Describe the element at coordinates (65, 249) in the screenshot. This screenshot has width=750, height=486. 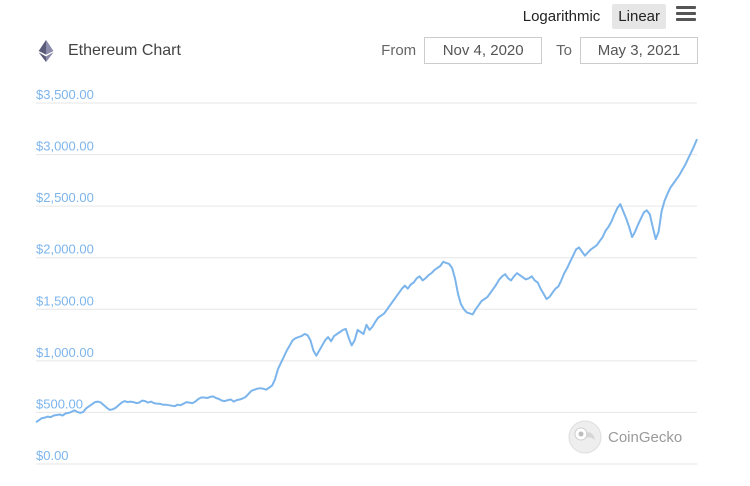
I see `y-tick-label: $2,000.00` at that location.